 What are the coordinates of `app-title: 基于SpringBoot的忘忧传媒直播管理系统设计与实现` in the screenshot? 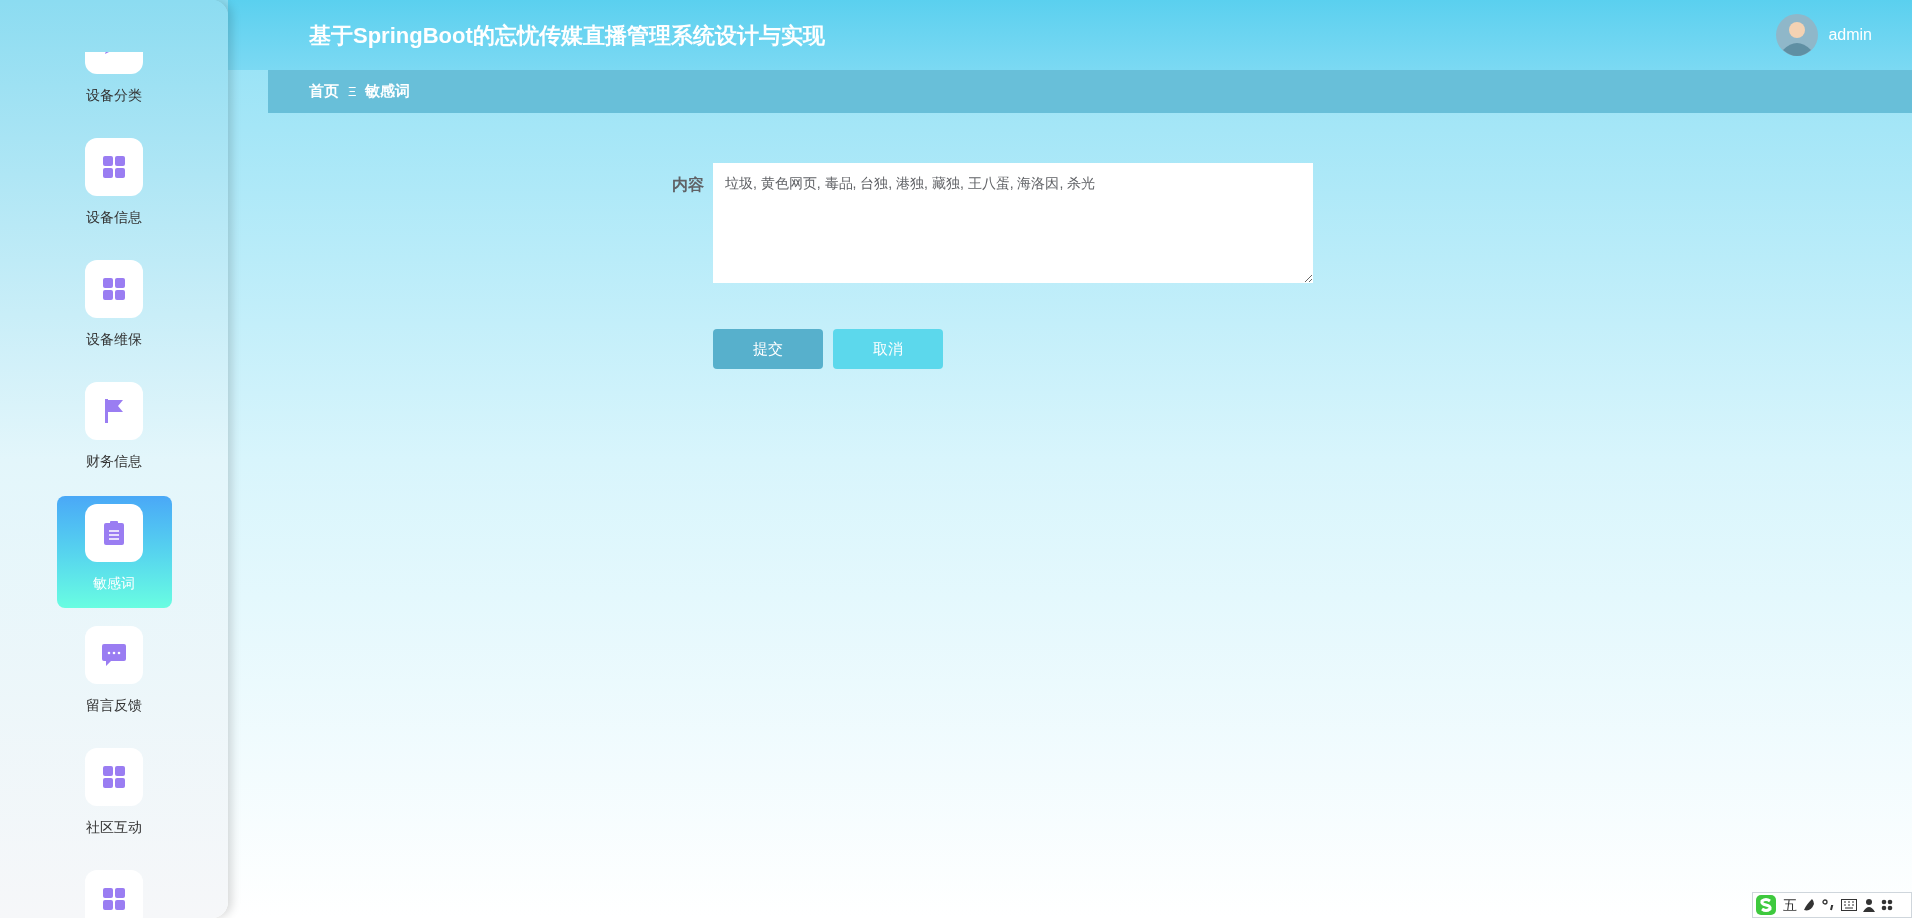 It's located at (567, 35).